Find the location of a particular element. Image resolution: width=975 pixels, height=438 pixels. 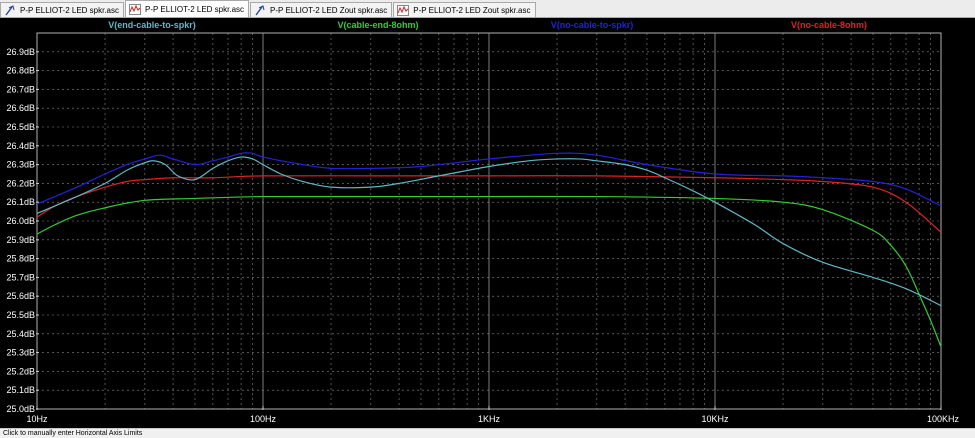

x-tick-label: 10Hz is located at coordinates (37, 419).